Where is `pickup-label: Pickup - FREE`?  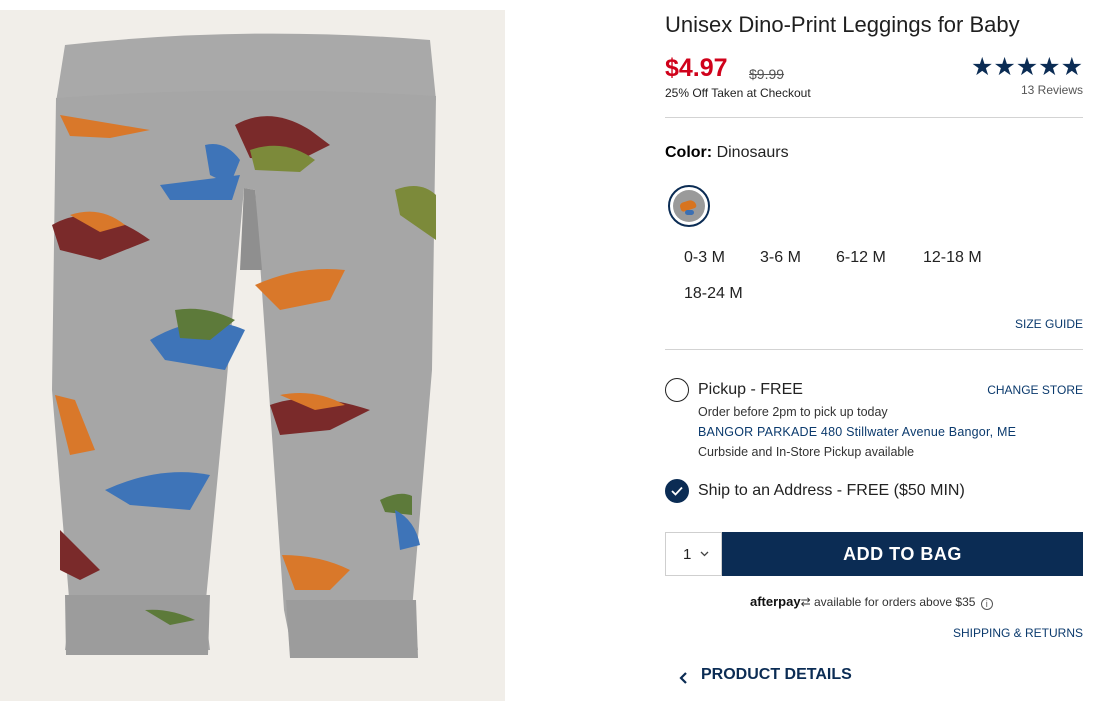 pickup-label: Pickup - FREE is located at coordinates (750, 389).